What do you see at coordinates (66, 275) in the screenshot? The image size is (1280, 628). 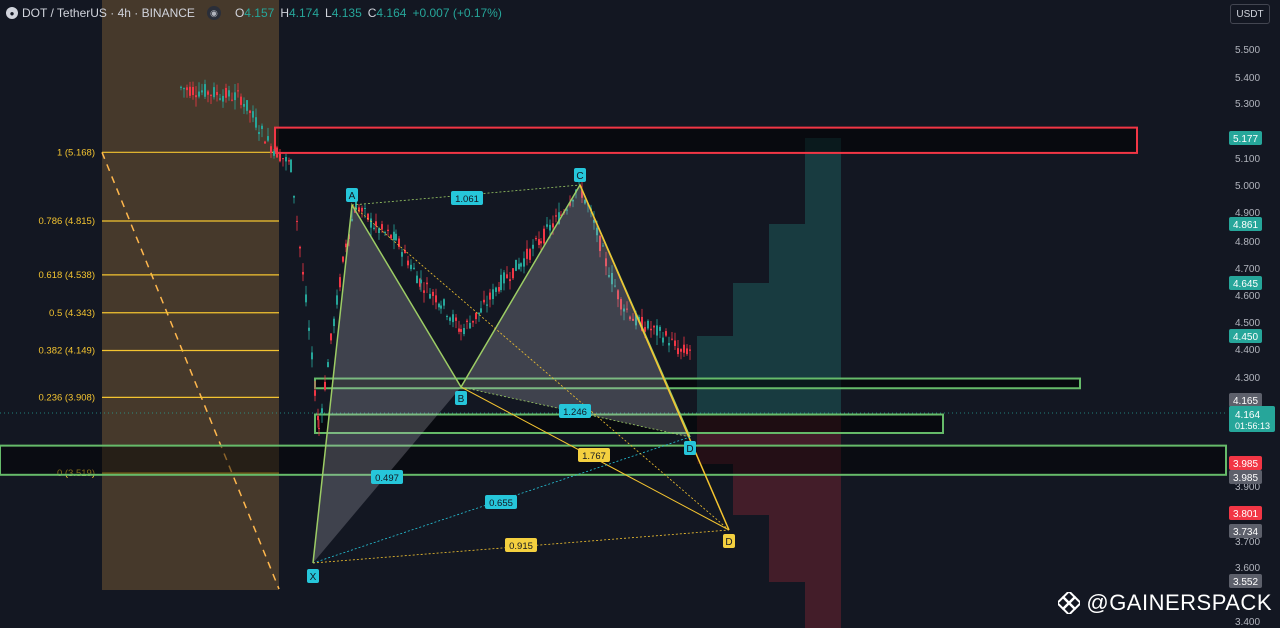 I see `fib-level-label: 0.618 (4.538)` at bounding box center [66, 275].